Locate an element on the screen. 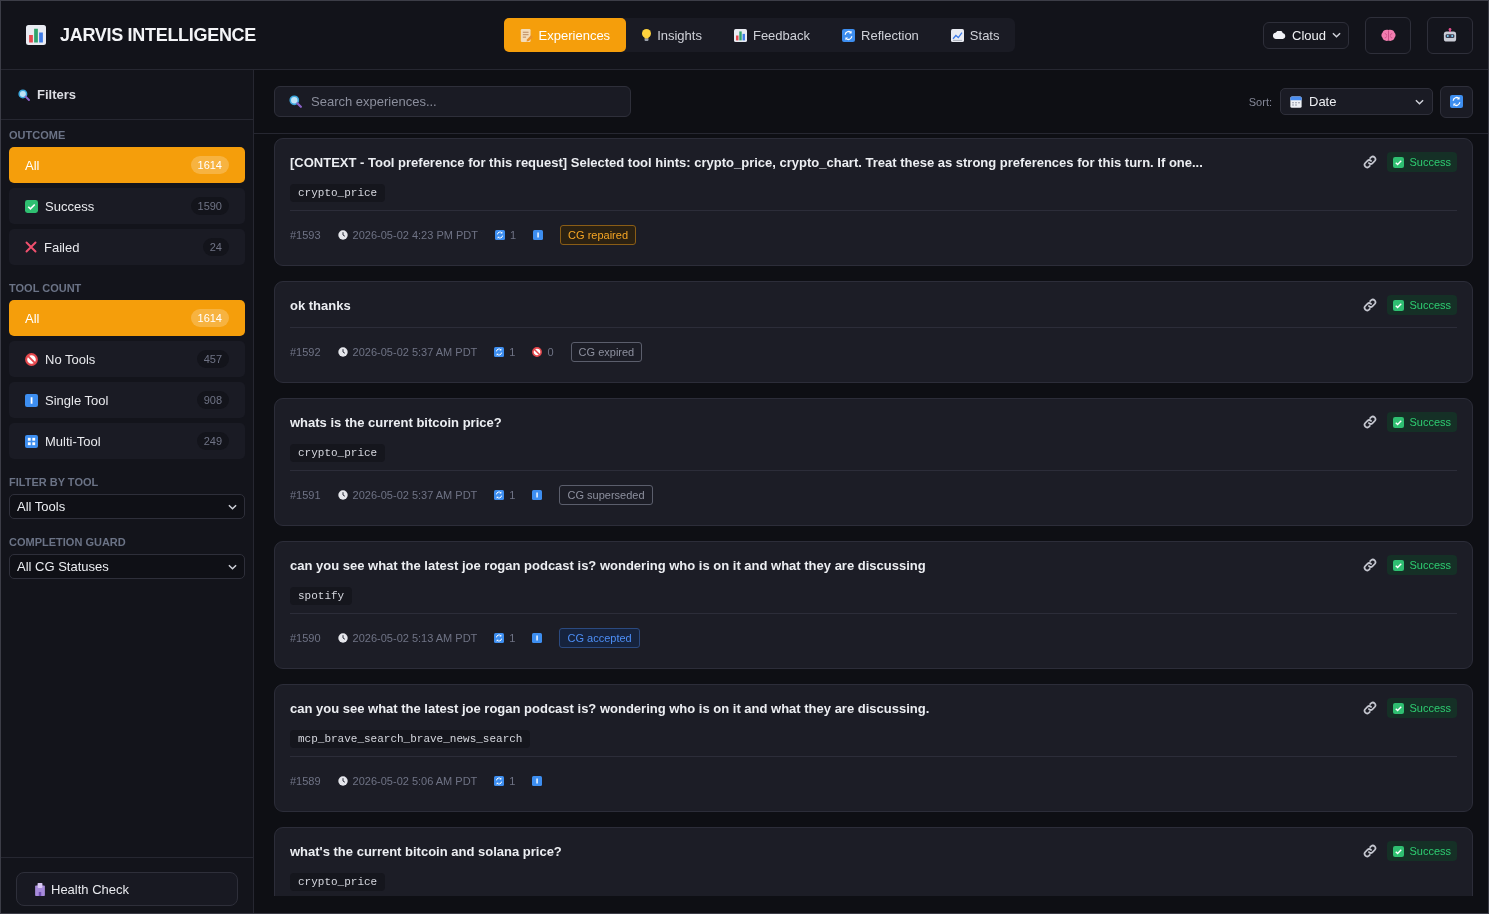 Image resolution: width=1489 pixels, height=914 pixels. robot-icon is located at coordinates (1450, 35).